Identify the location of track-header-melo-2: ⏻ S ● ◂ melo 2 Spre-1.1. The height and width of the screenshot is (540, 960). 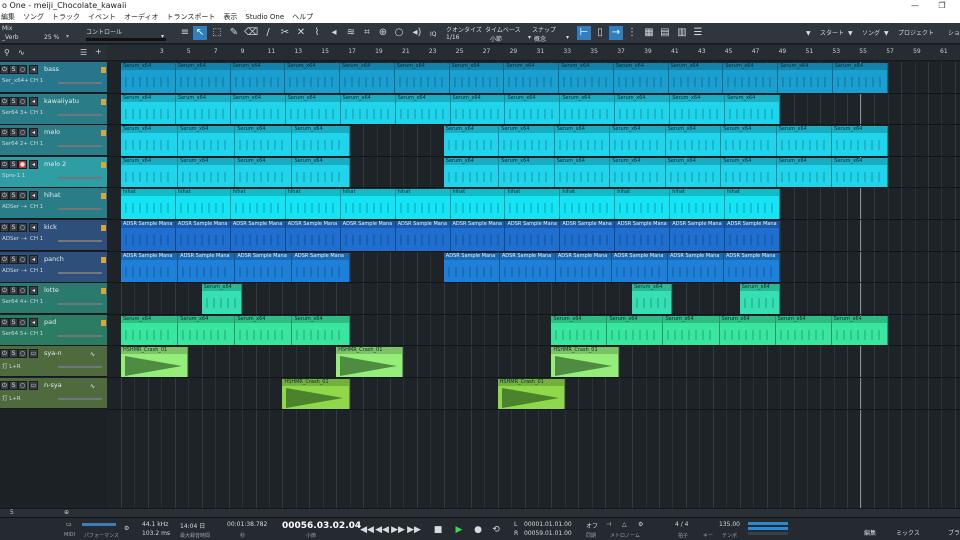
(53, 172).